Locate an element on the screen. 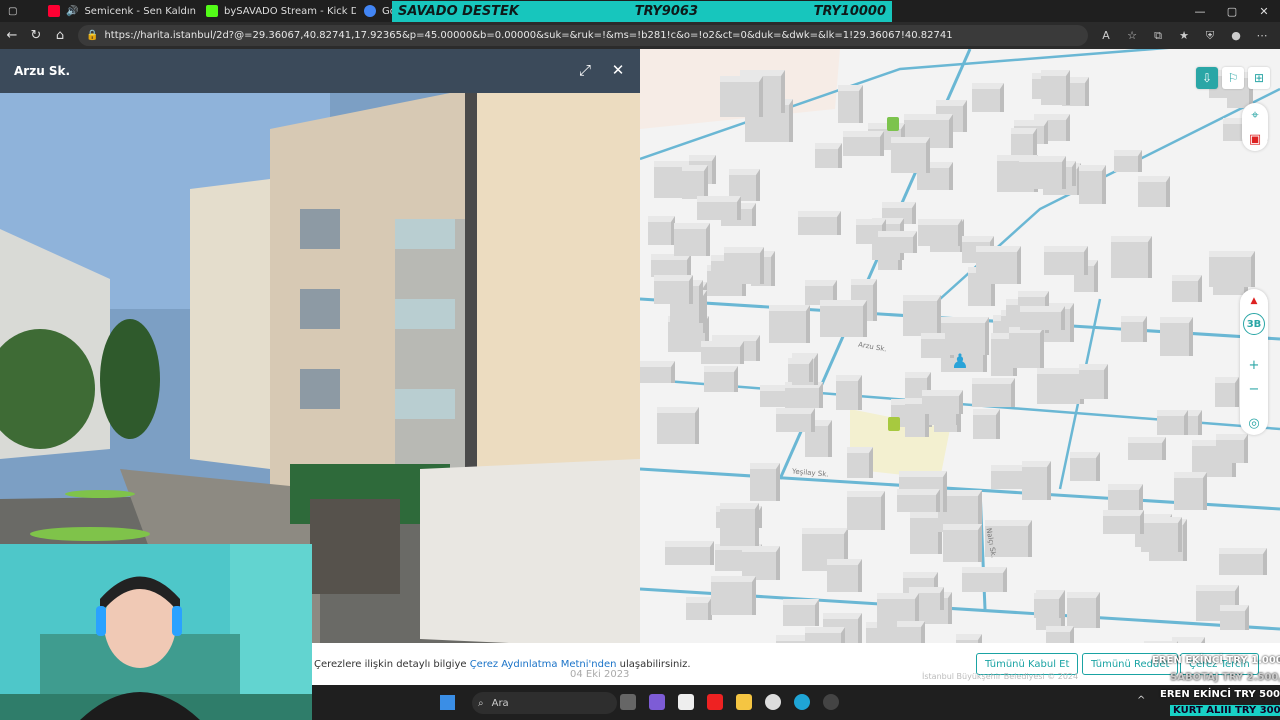 Image resolution: width=1280 pixels, height=720 pixels. tab-youtube: 🔊 Semicenk - Sen Kaldın (prod ✕ is located at coordinates (119, 11).